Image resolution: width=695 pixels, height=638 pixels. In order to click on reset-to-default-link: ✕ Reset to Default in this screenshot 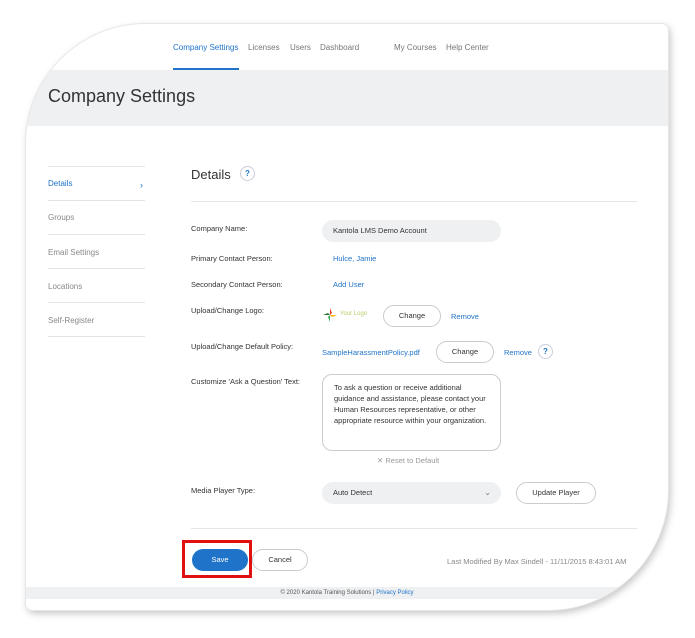, I will do `click(408, 460)`.